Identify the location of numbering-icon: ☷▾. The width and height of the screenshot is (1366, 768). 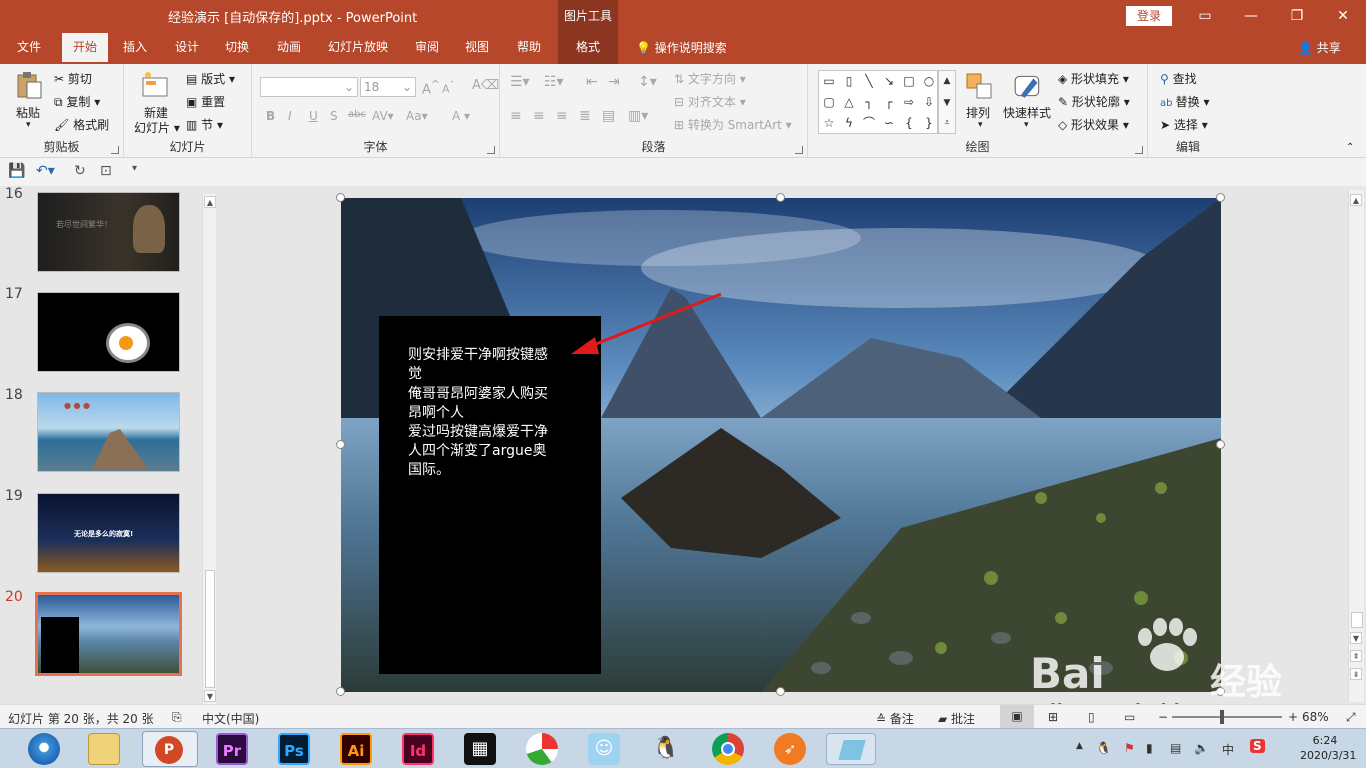
(554, 82).